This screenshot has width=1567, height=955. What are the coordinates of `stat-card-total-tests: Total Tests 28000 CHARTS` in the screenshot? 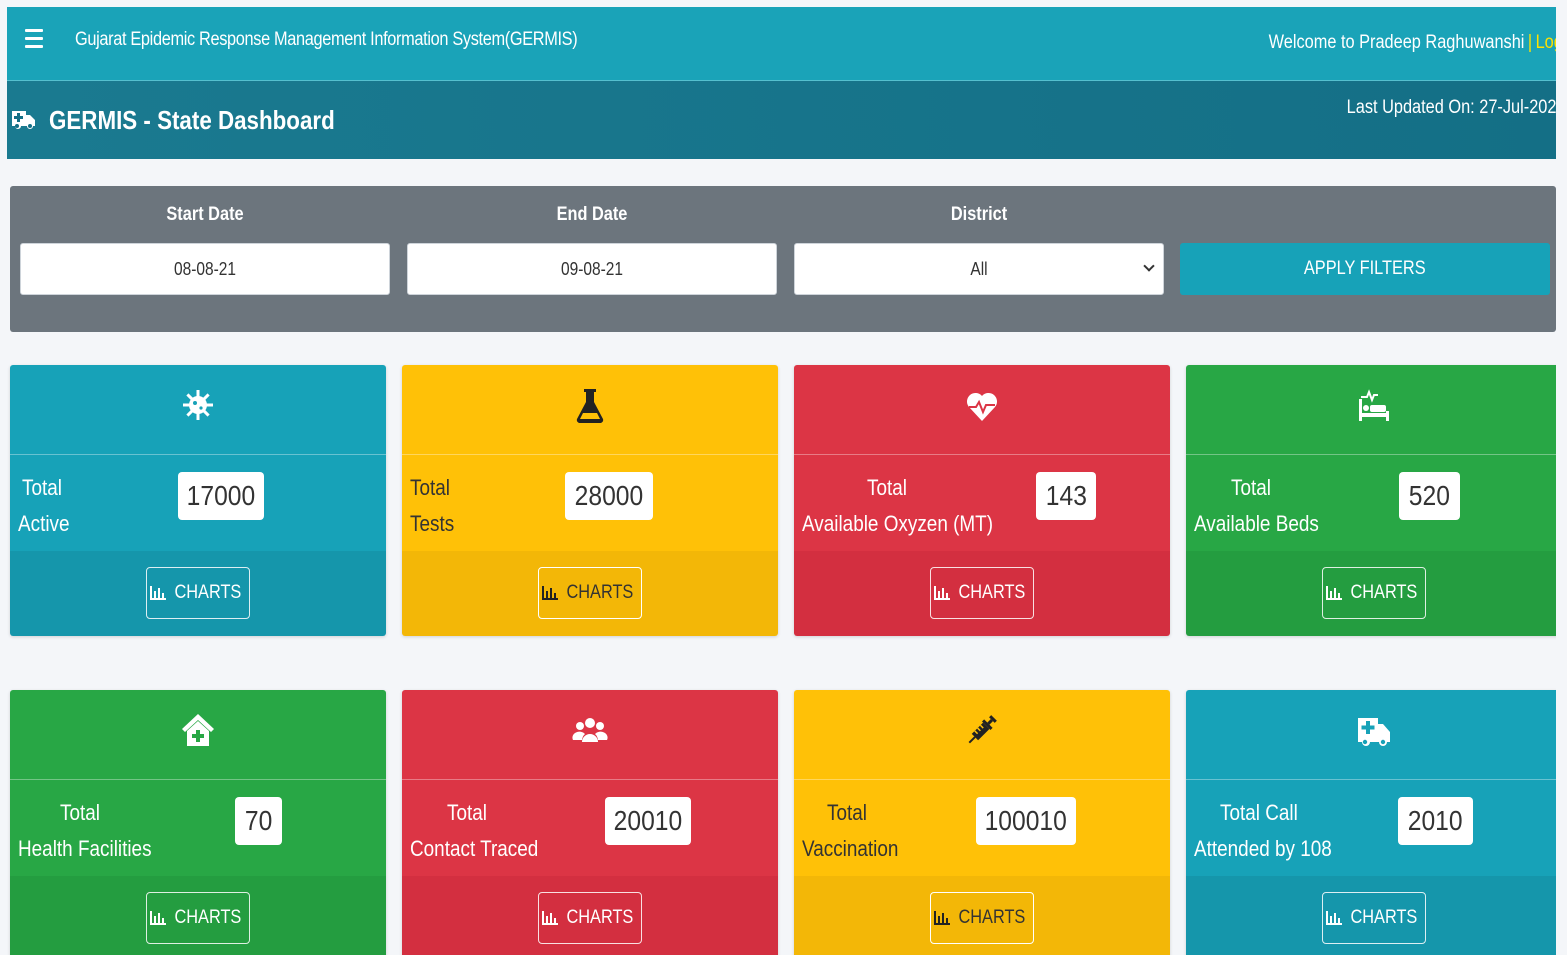 It's located at (590, 500).